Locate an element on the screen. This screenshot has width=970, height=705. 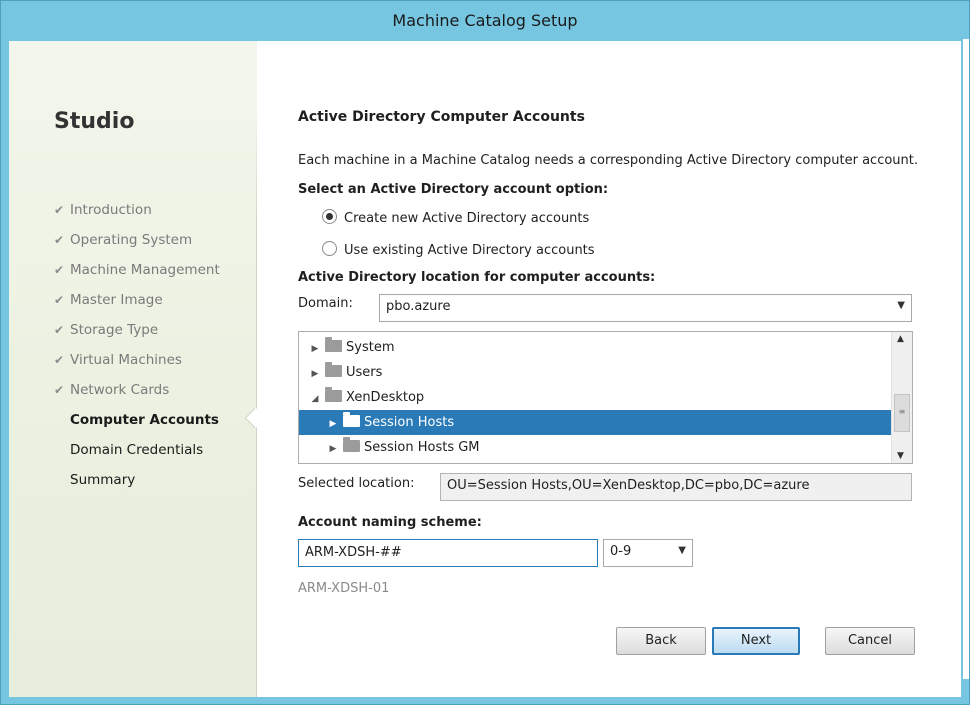
tree-node-label: Users is located at coordinates (364, 372).